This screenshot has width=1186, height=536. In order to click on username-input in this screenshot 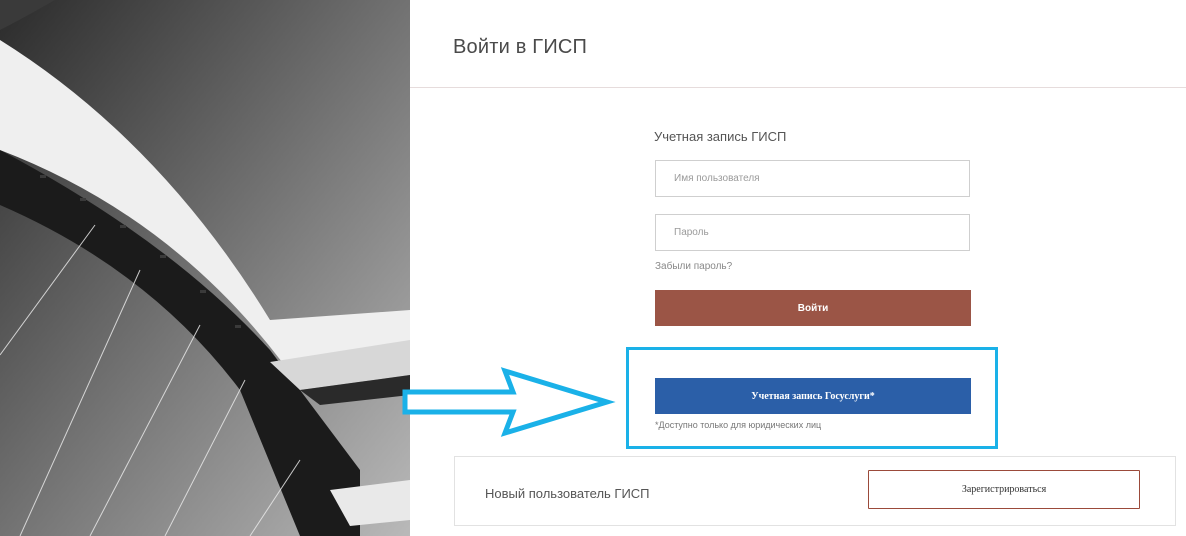, I will do `click(812, 178)`.